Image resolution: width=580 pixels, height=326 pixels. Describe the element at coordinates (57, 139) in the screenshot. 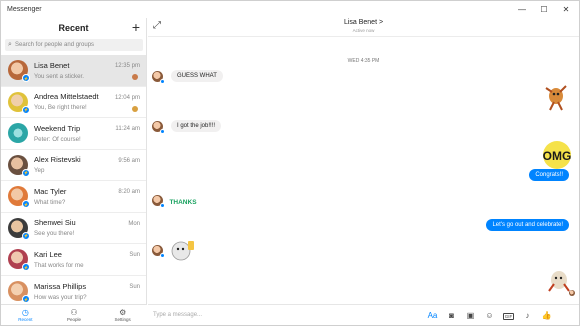

I see `conversation-preview: Peter: Of course!` at that location.